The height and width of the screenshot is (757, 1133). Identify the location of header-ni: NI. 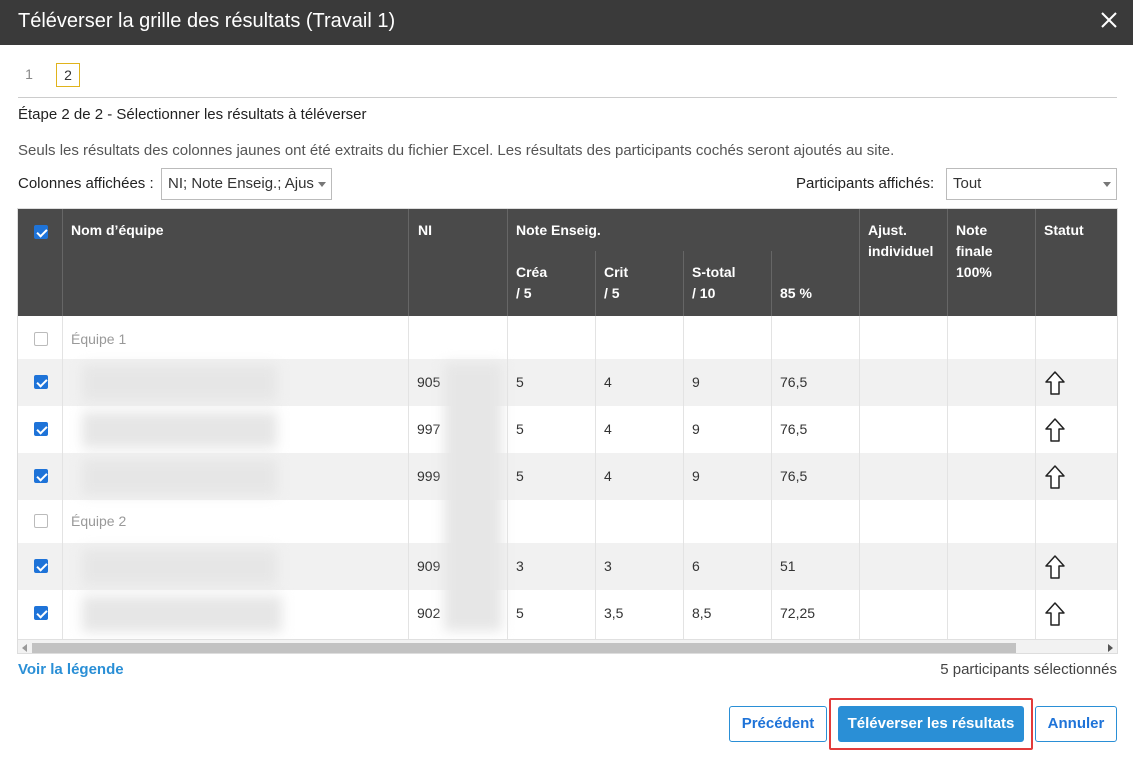
(425, 230).